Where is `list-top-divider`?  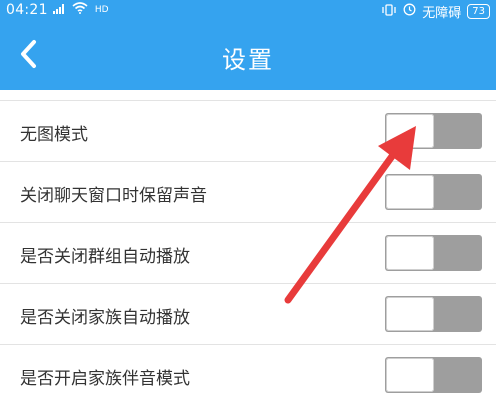 list-top-divider is located at coordinates (248, 95).